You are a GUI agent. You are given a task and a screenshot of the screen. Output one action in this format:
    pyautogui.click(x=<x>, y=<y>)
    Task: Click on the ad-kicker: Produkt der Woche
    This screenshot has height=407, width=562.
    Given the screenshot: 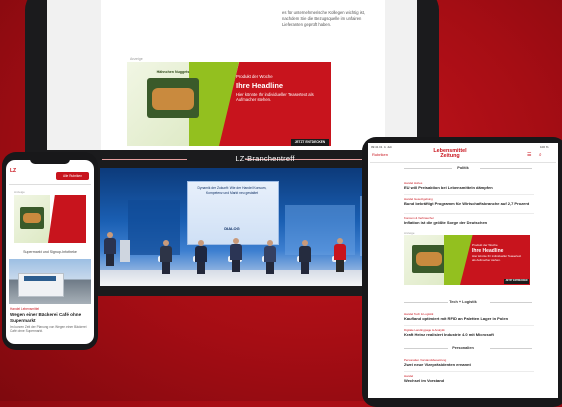 What is the action you would take?
    pyautogui.click(x=254, y=76)
    